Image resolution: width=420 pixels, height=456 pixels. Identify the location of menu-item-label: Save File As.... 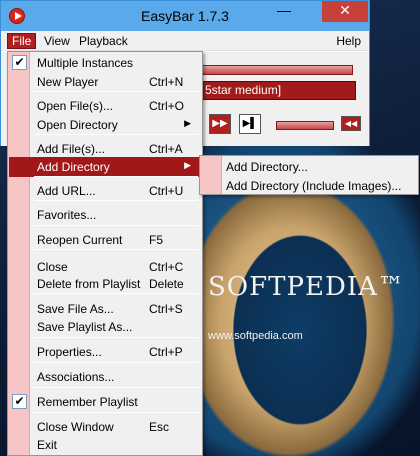
(75, 309).